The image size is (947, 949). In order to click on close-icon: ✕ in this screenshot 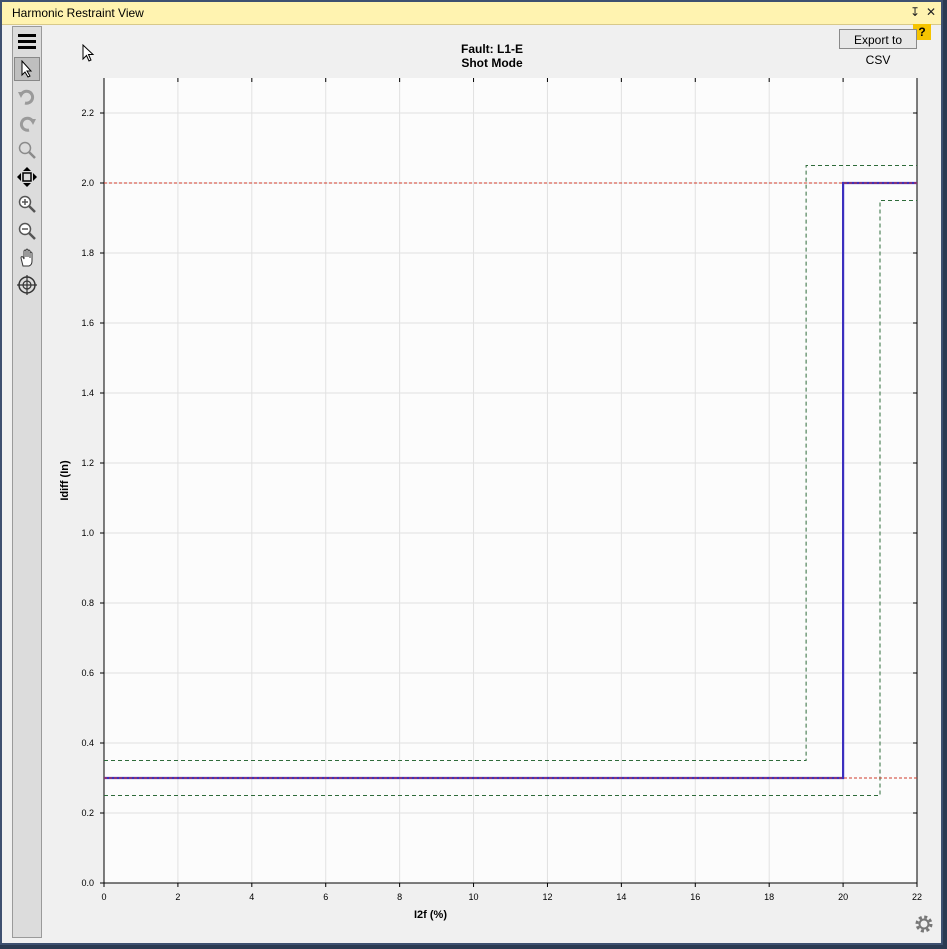, I will do `click(931, 12)`.